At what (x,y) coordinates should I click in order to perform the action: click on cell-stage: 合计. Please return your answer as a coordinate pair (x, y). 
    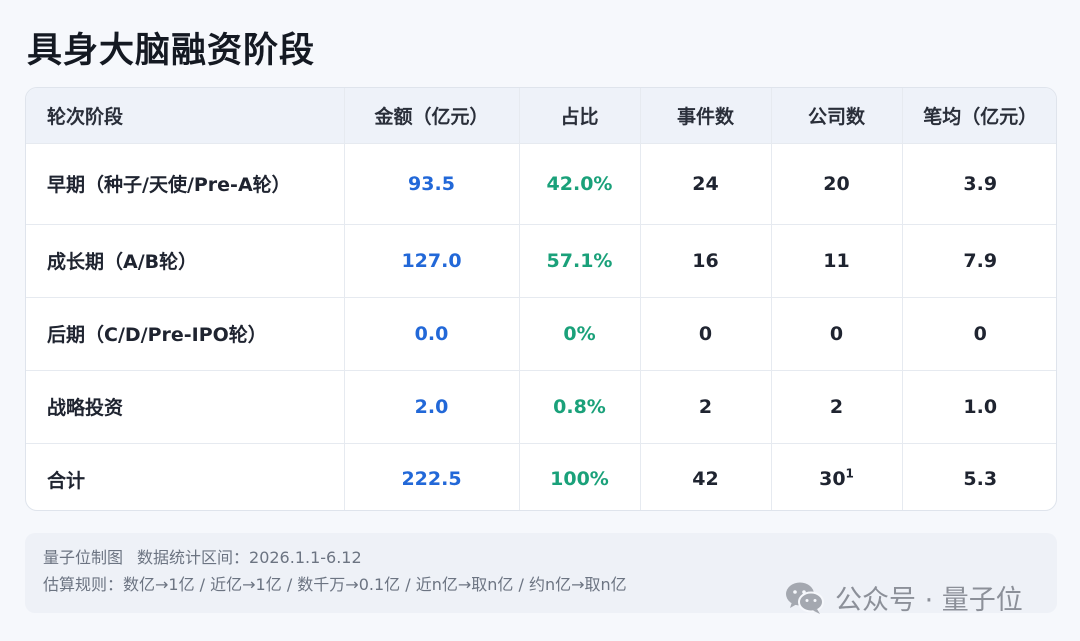
    Looking at the image, I should click on (185, 476).